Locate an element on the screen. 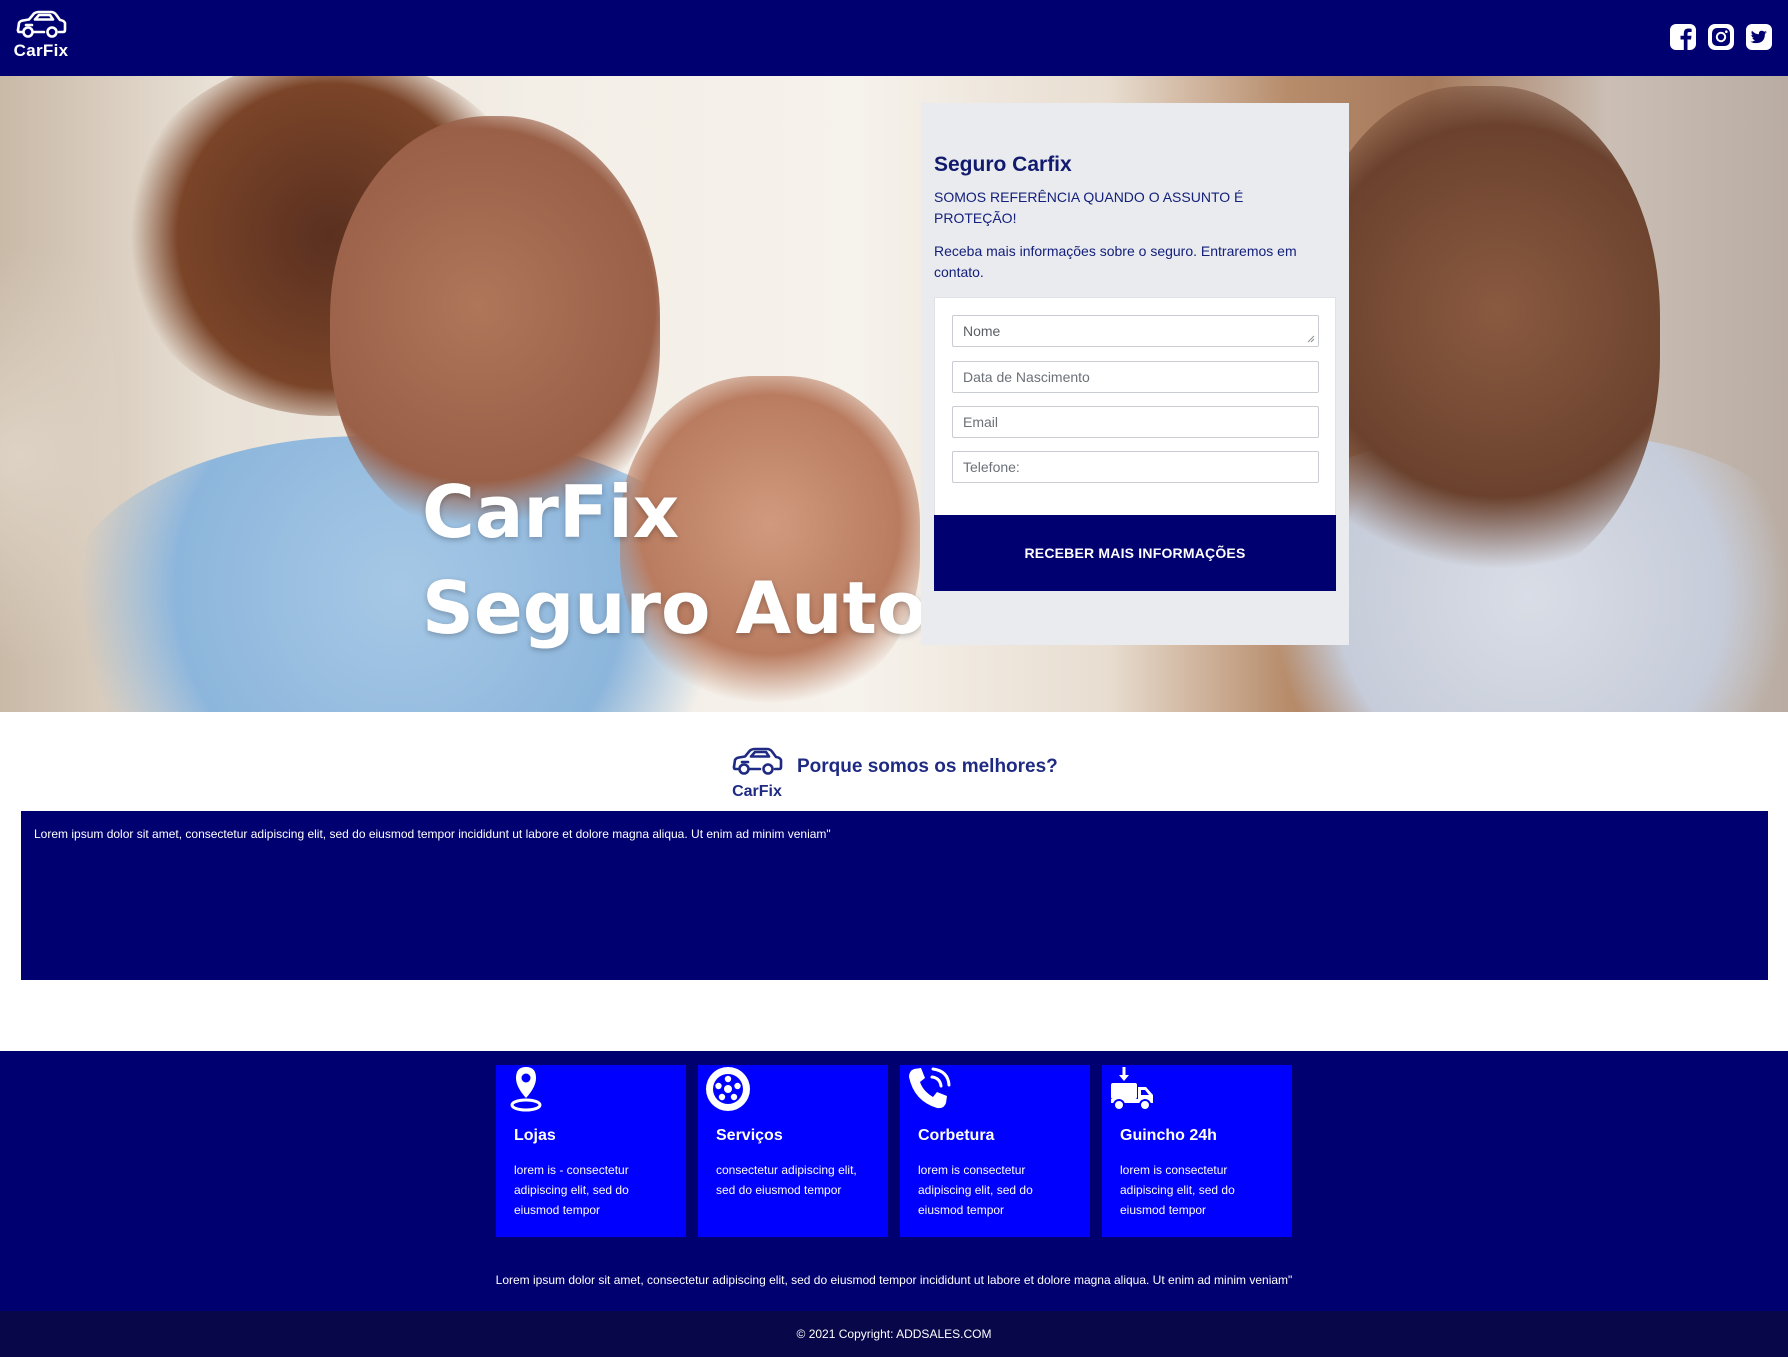  twitter-icon is located at coordinates (1759, 37).